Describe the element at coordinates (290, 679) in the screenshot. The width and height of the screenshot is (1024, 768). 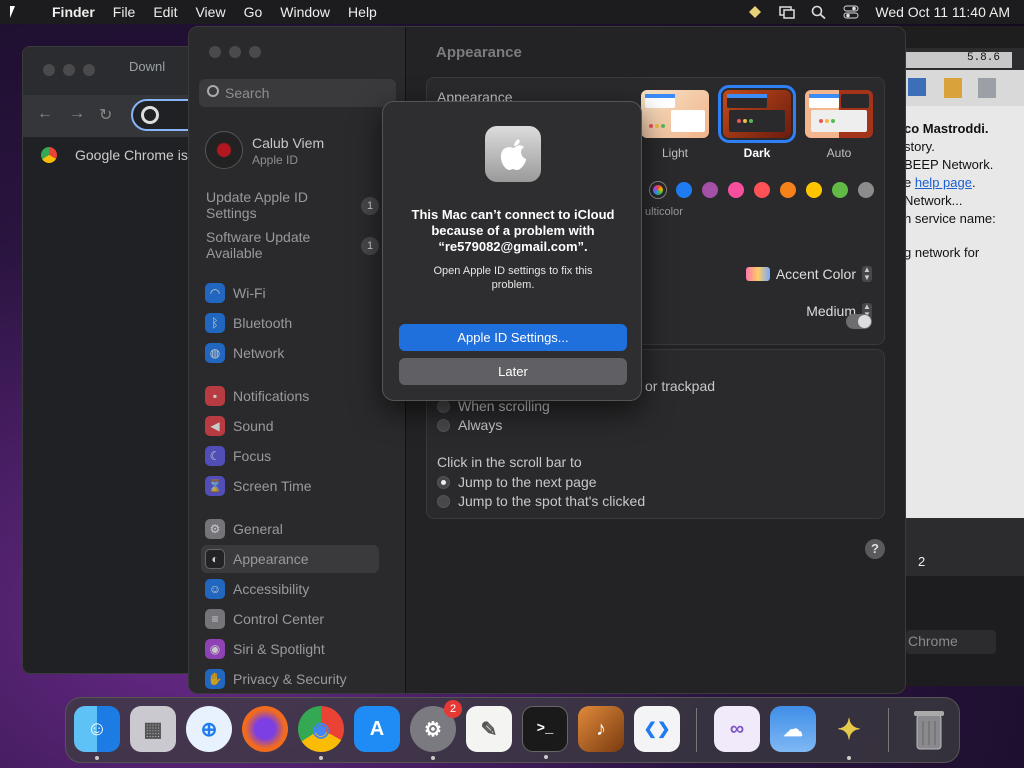
I see `sidebar-item-privacy-security: ✋ Privacy & Security` at that location.